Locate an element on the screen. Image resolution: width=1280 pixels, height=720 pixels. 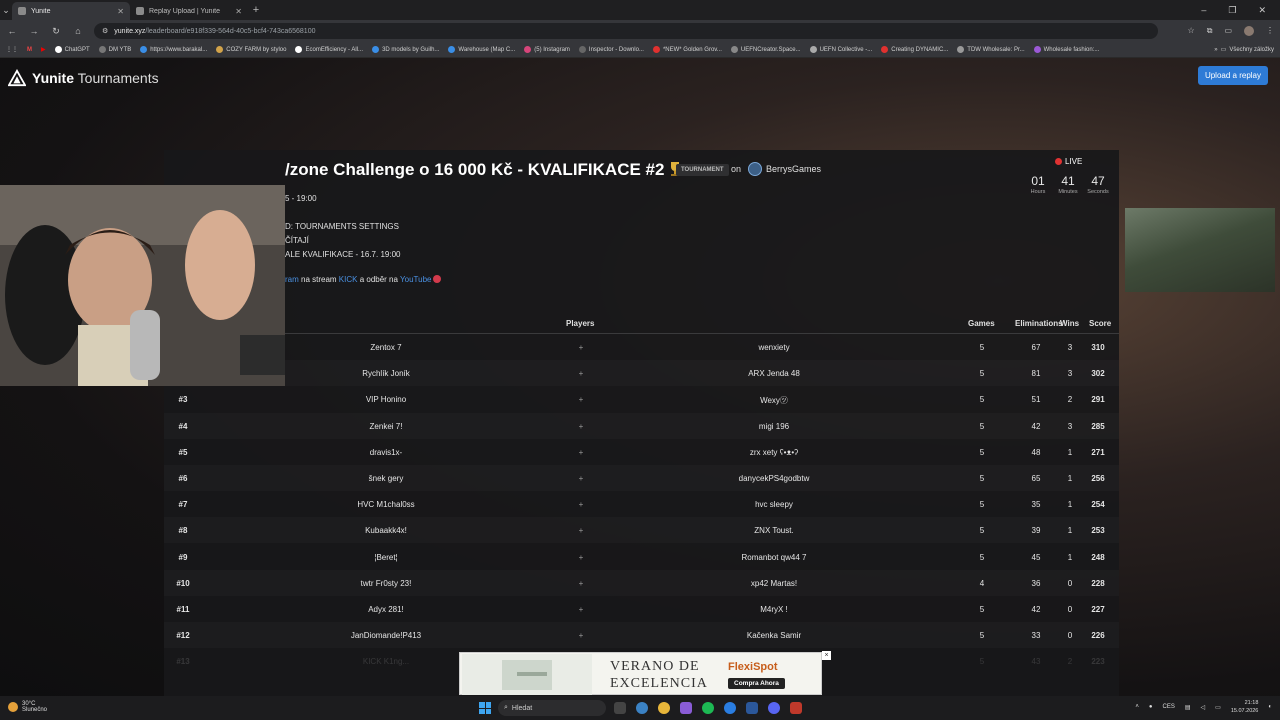
ad-close-icon: × is located at coordinates (826, 655).